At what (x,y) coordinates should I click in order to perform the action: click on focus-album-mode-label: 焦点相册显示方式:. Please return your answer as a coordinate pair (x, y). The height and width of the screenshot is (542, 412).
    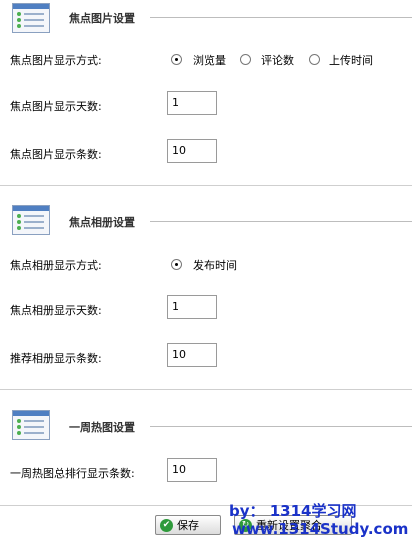
    Looking at the image, I should click on (56, 265).